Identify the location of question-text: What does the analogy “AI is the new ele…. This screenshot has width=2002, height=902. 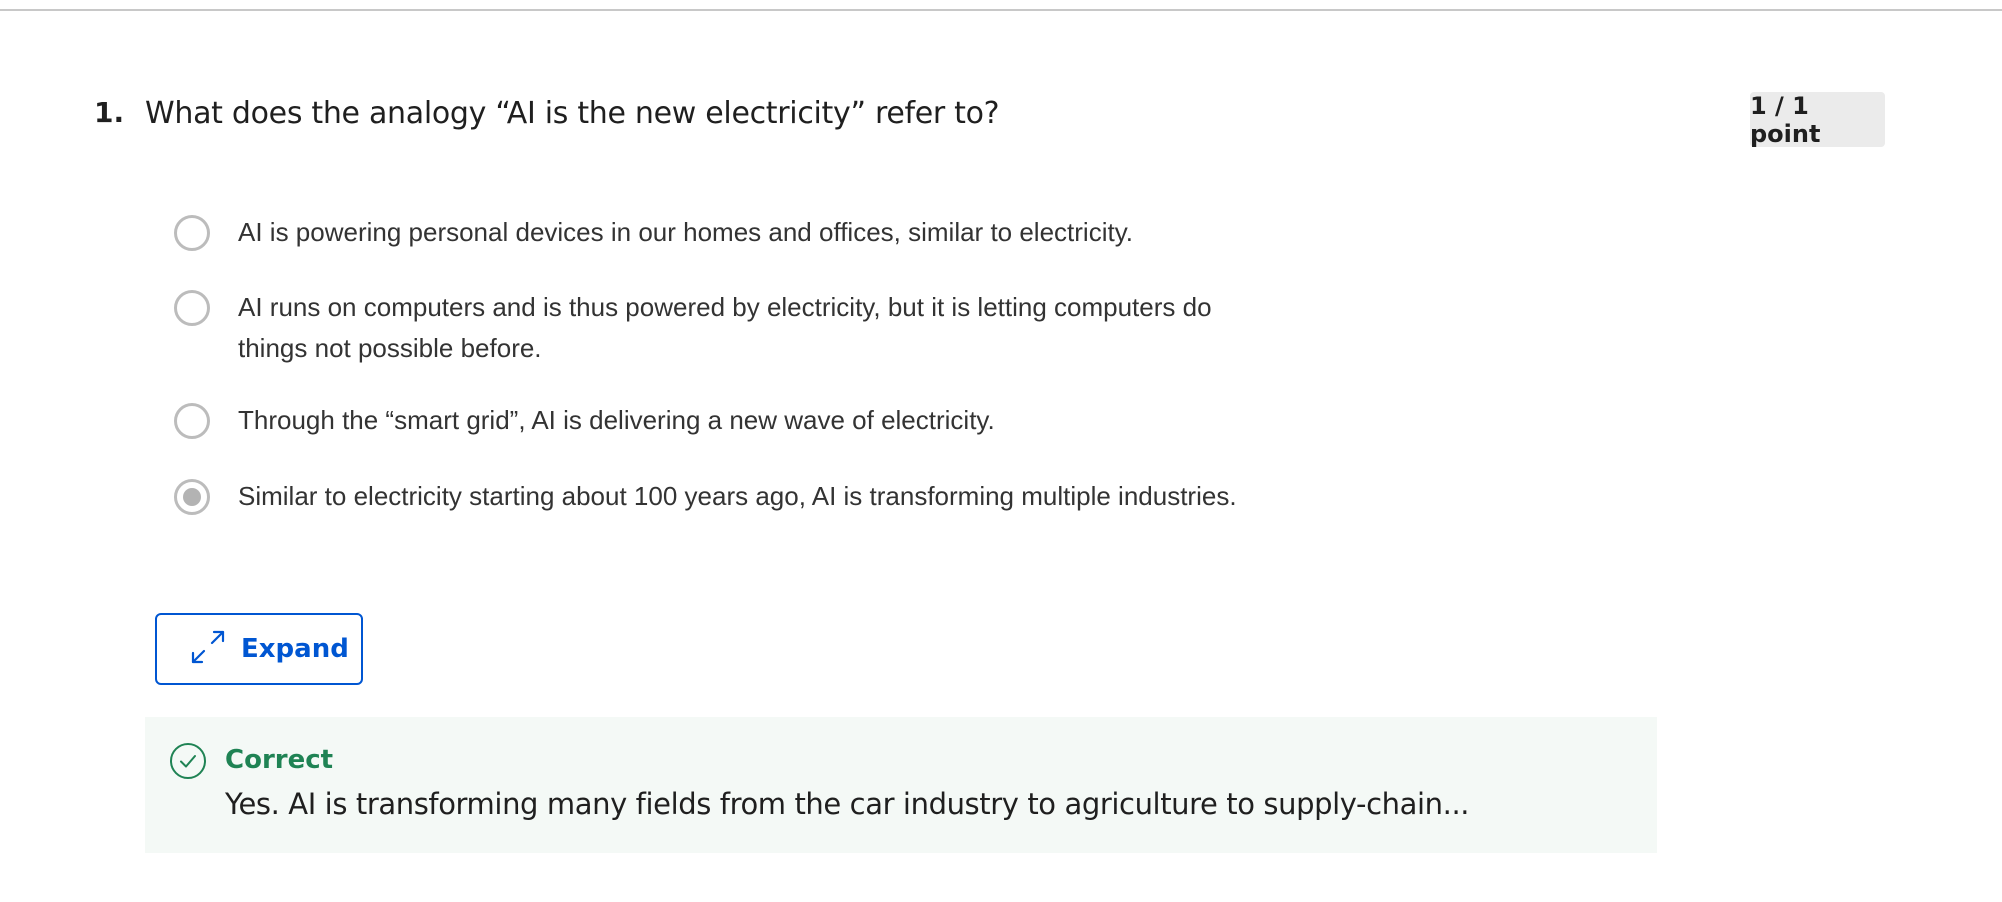
(572, 113).